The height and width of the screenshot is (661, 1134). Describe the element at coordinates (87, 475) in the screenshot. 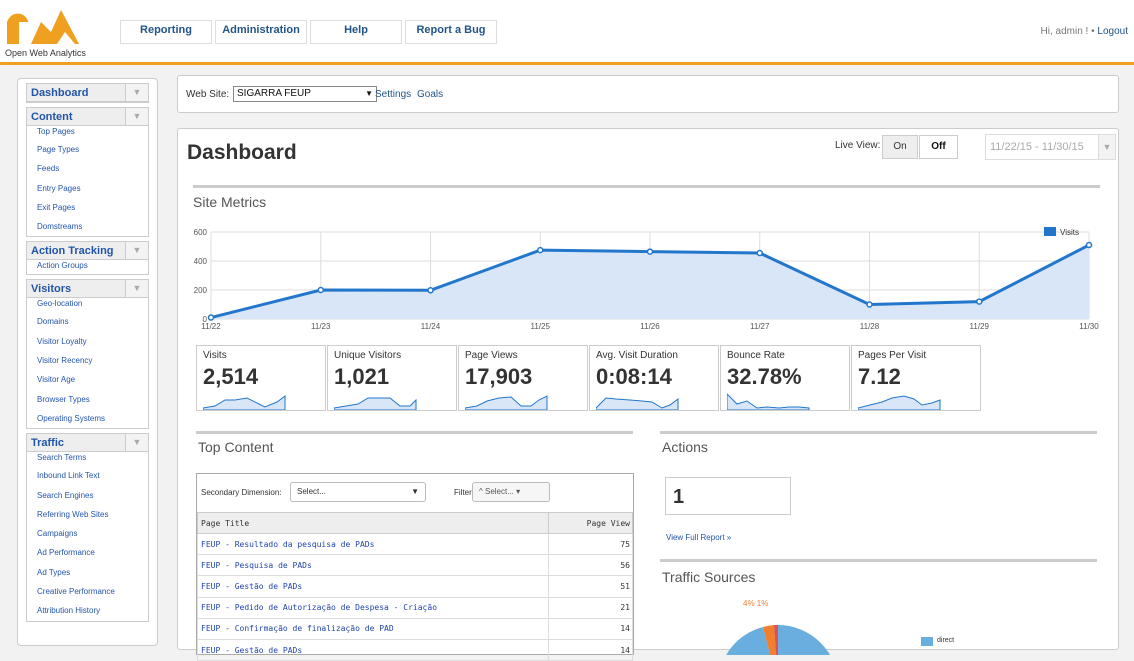

I see `sidebar-item-inbound-link-text: Inbound Link Text` at that location.